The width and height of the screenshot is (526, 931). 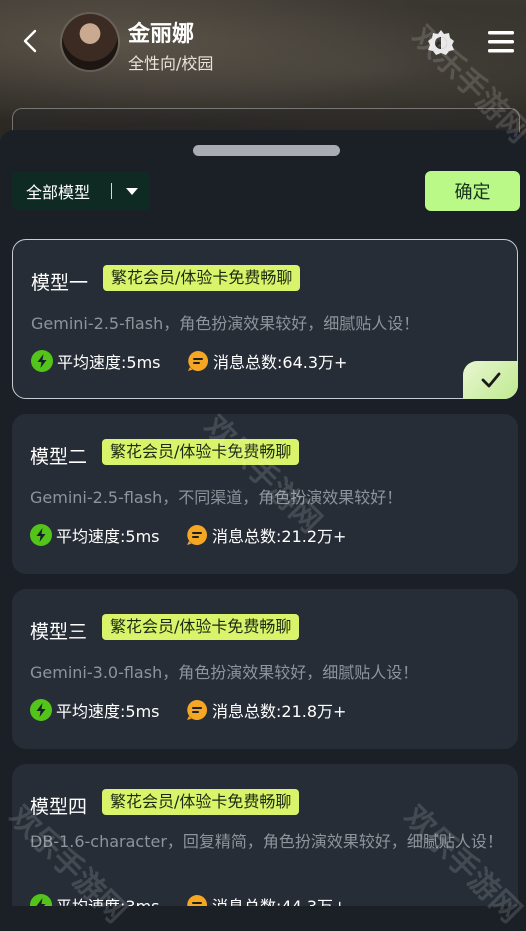 What do you see at coordinates (472, 191) in the screenshot?
I see `confirm-button: 确定` at bounding box center [472, 191].